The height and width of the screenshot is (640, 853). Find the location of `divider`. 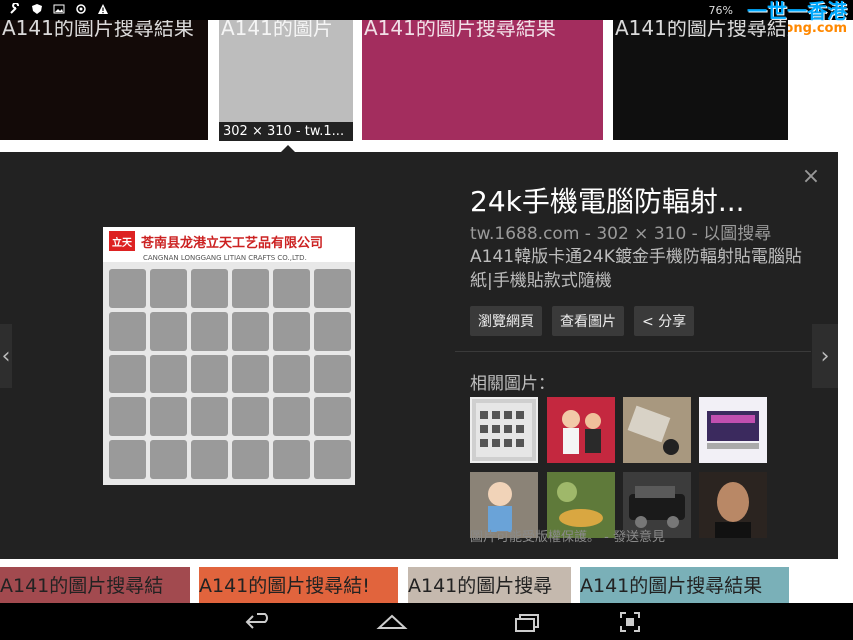

divider is located at coordinates (633, 351).